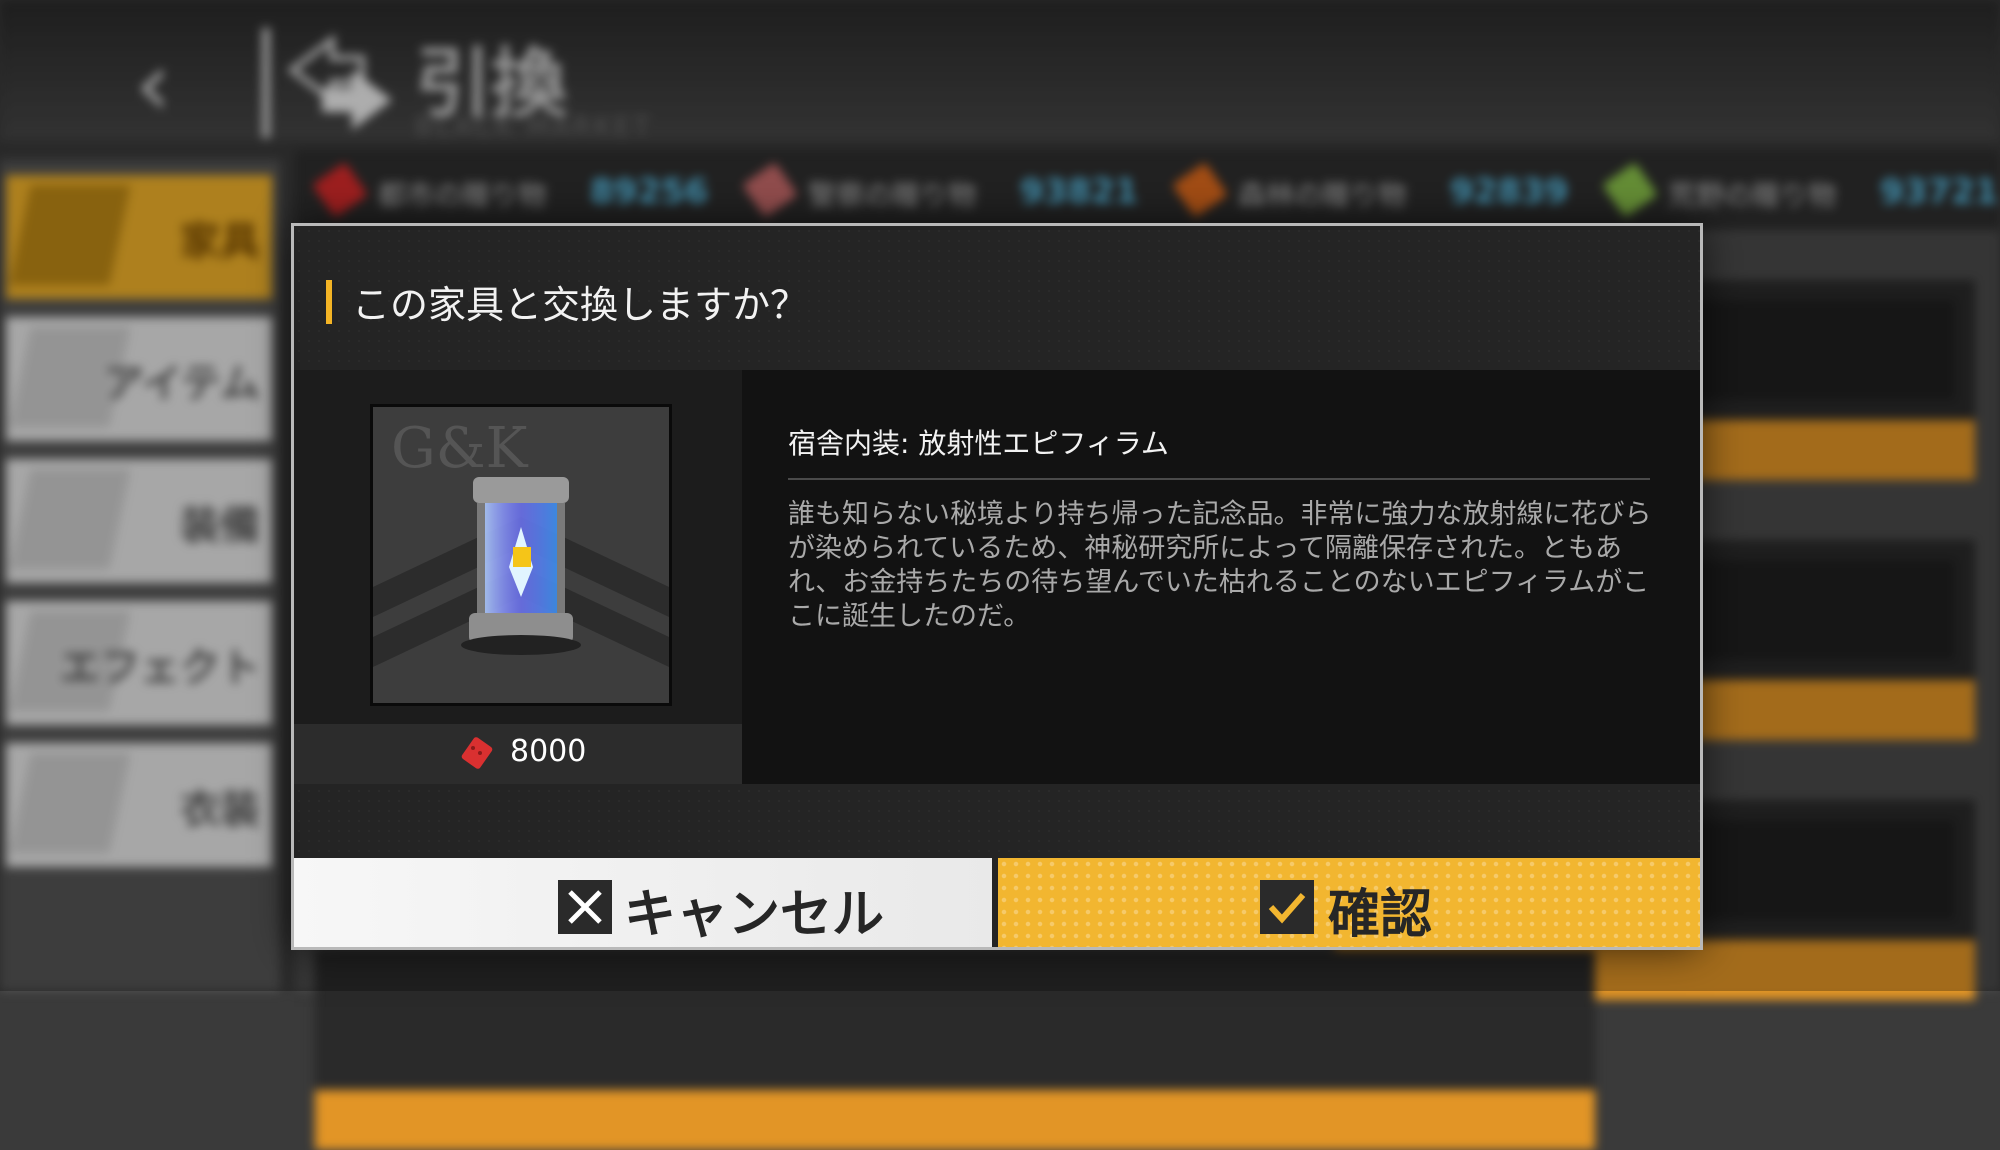 The height and width of the screenshot is (1150, 2000). What do you see at coordinates (1219, 479) in the screenshot?
I see `description-divider` at bounding box center [1219, 479].